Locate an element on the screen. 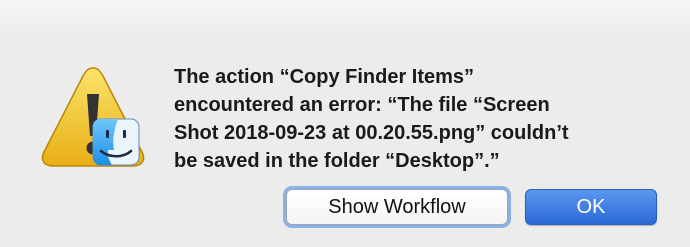 This screenshot has width=690, height=247. show-workflow-button: Show Workflow is located at coordinates (397, 207).